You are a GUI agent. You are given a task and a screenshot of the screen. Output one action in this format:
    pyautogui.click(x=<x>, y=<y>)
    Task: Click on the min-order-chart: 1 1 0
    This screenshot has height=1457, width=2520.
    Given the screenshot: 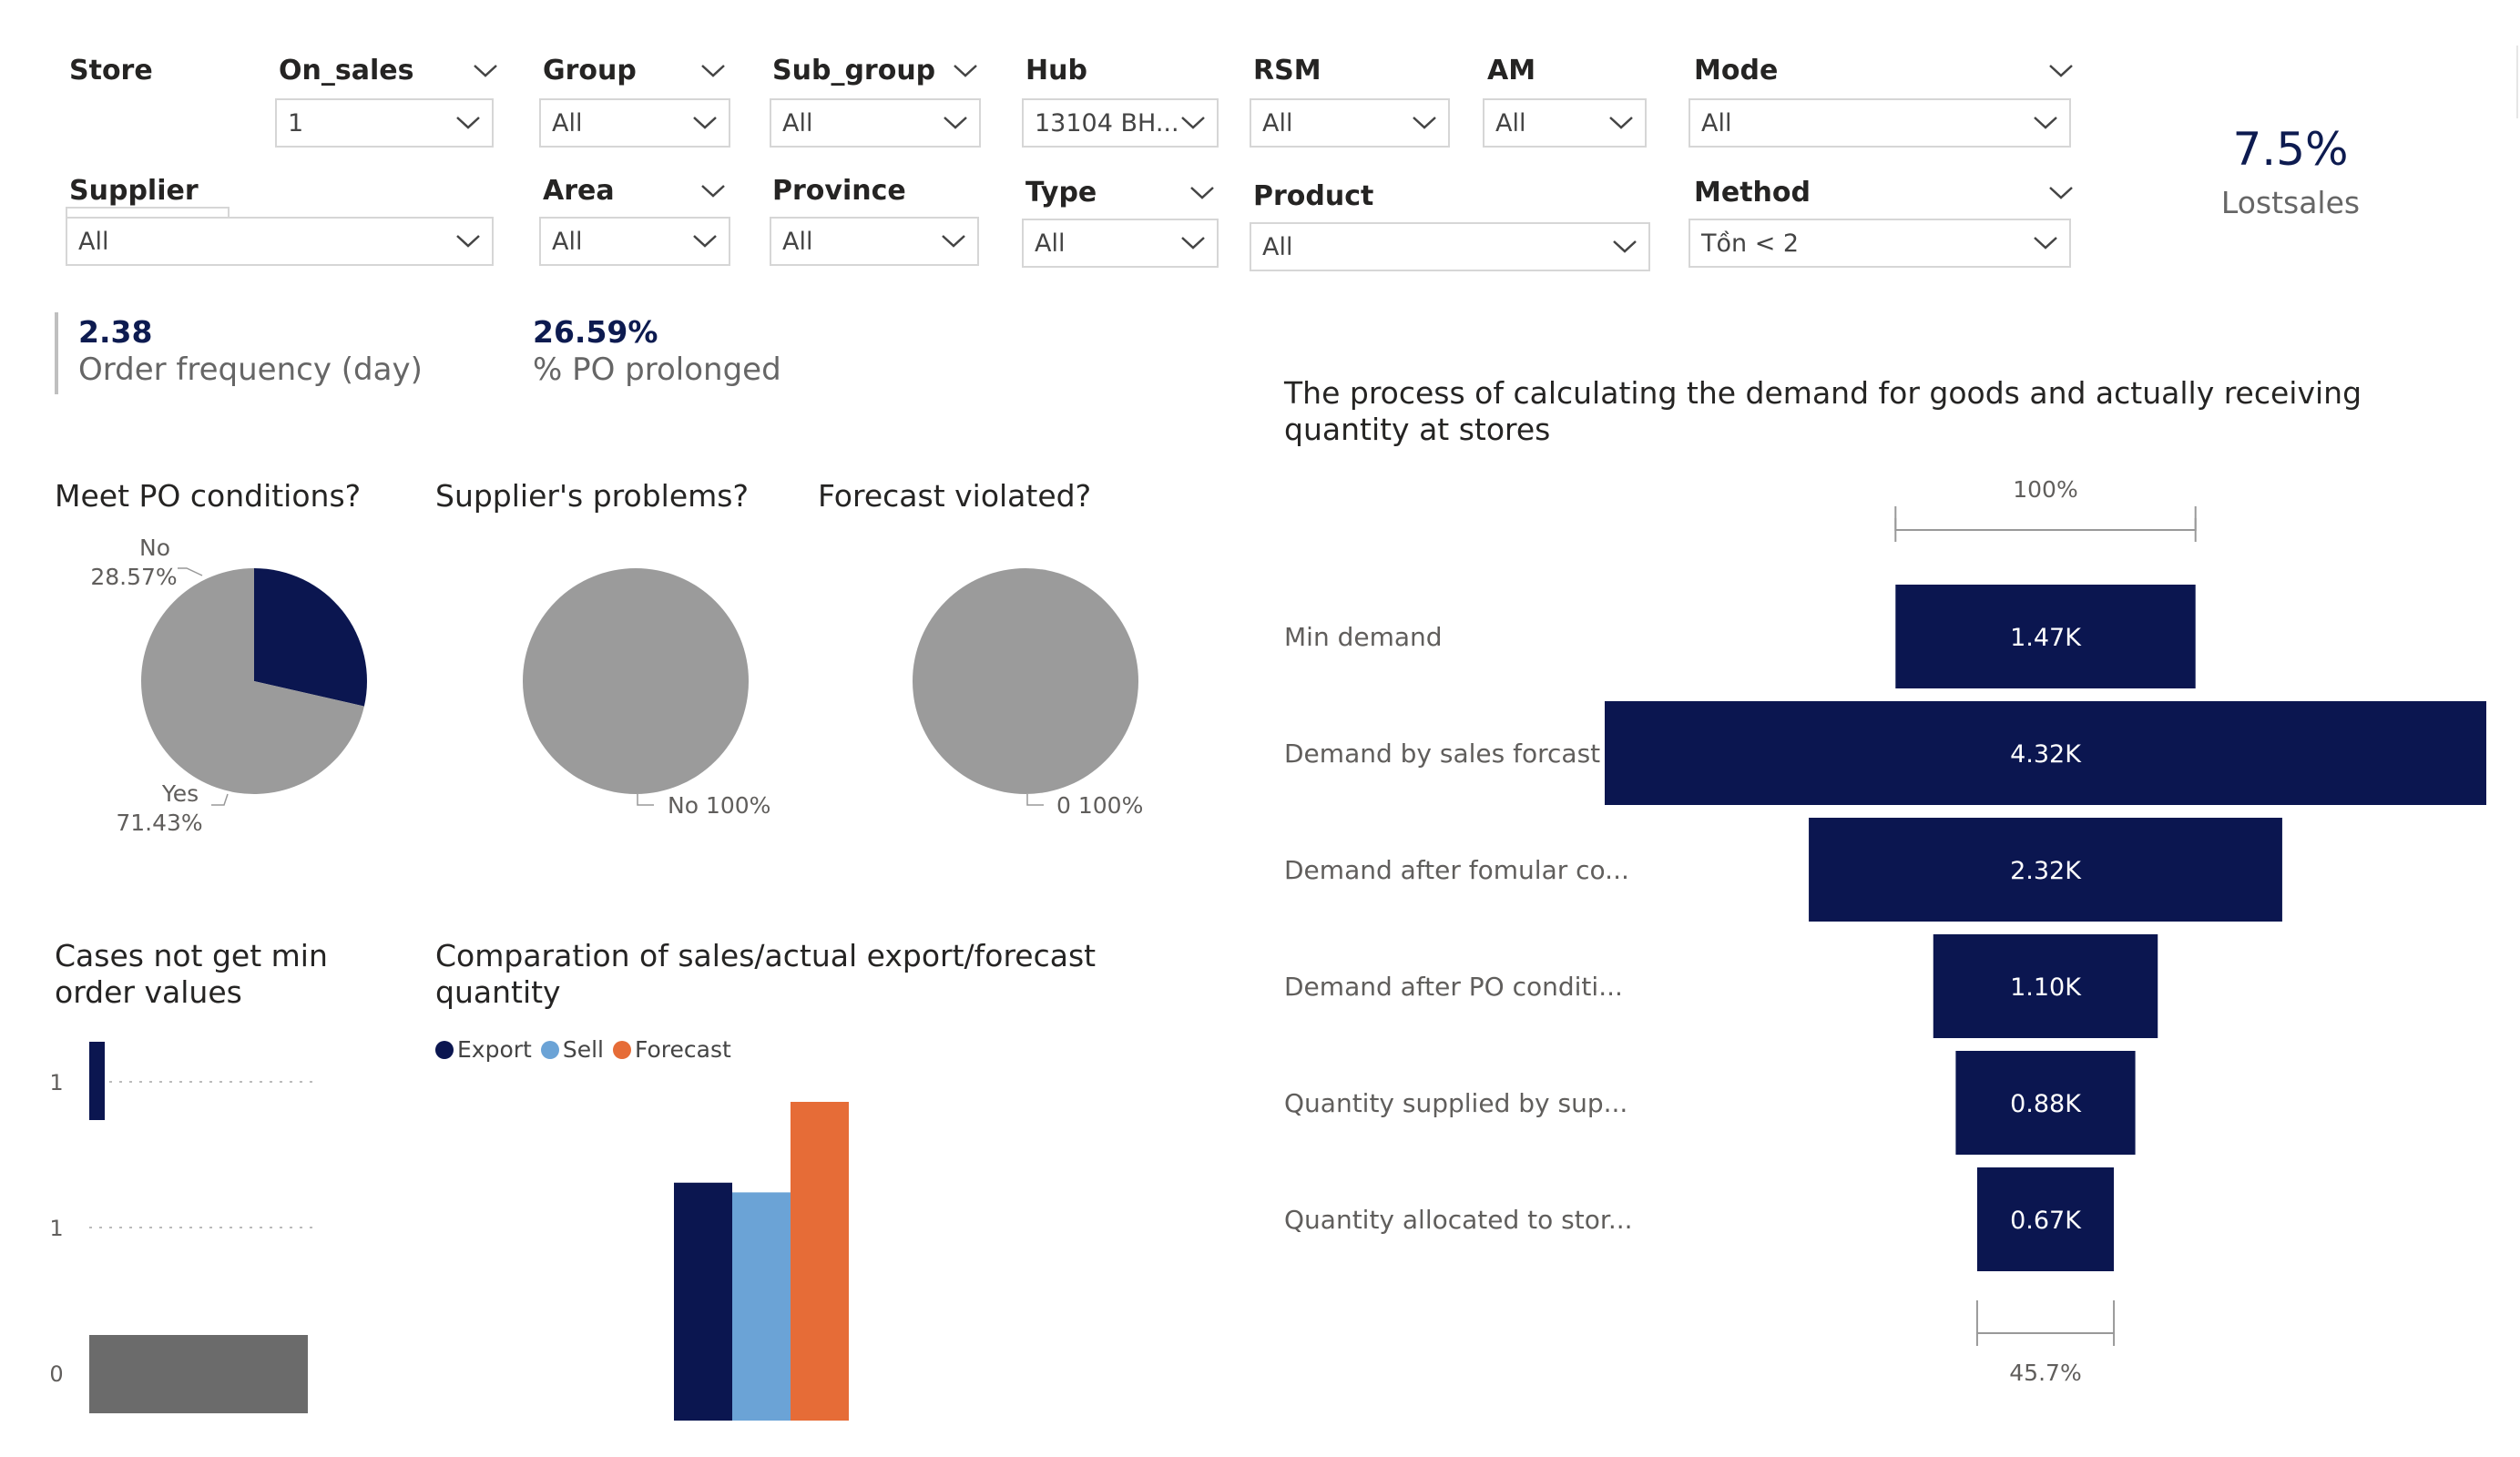 What is the action you would take?
    pyautogui.click(x=181, y=1227)
    